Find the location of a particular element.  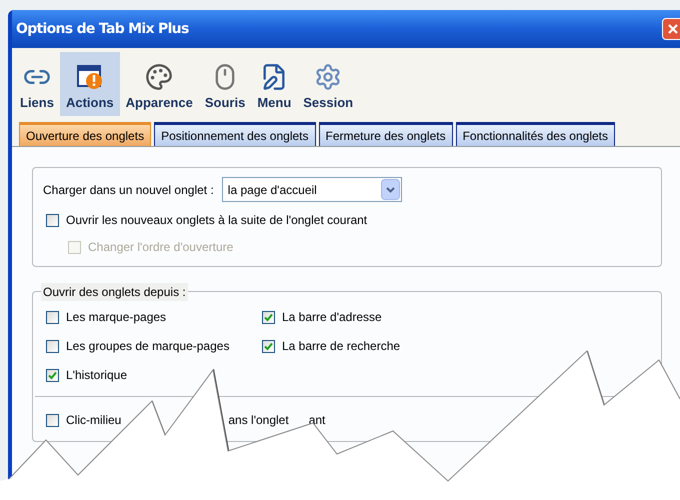

field-label: Charger dans un nouvel onglet : is located at coordinates (128, 190).